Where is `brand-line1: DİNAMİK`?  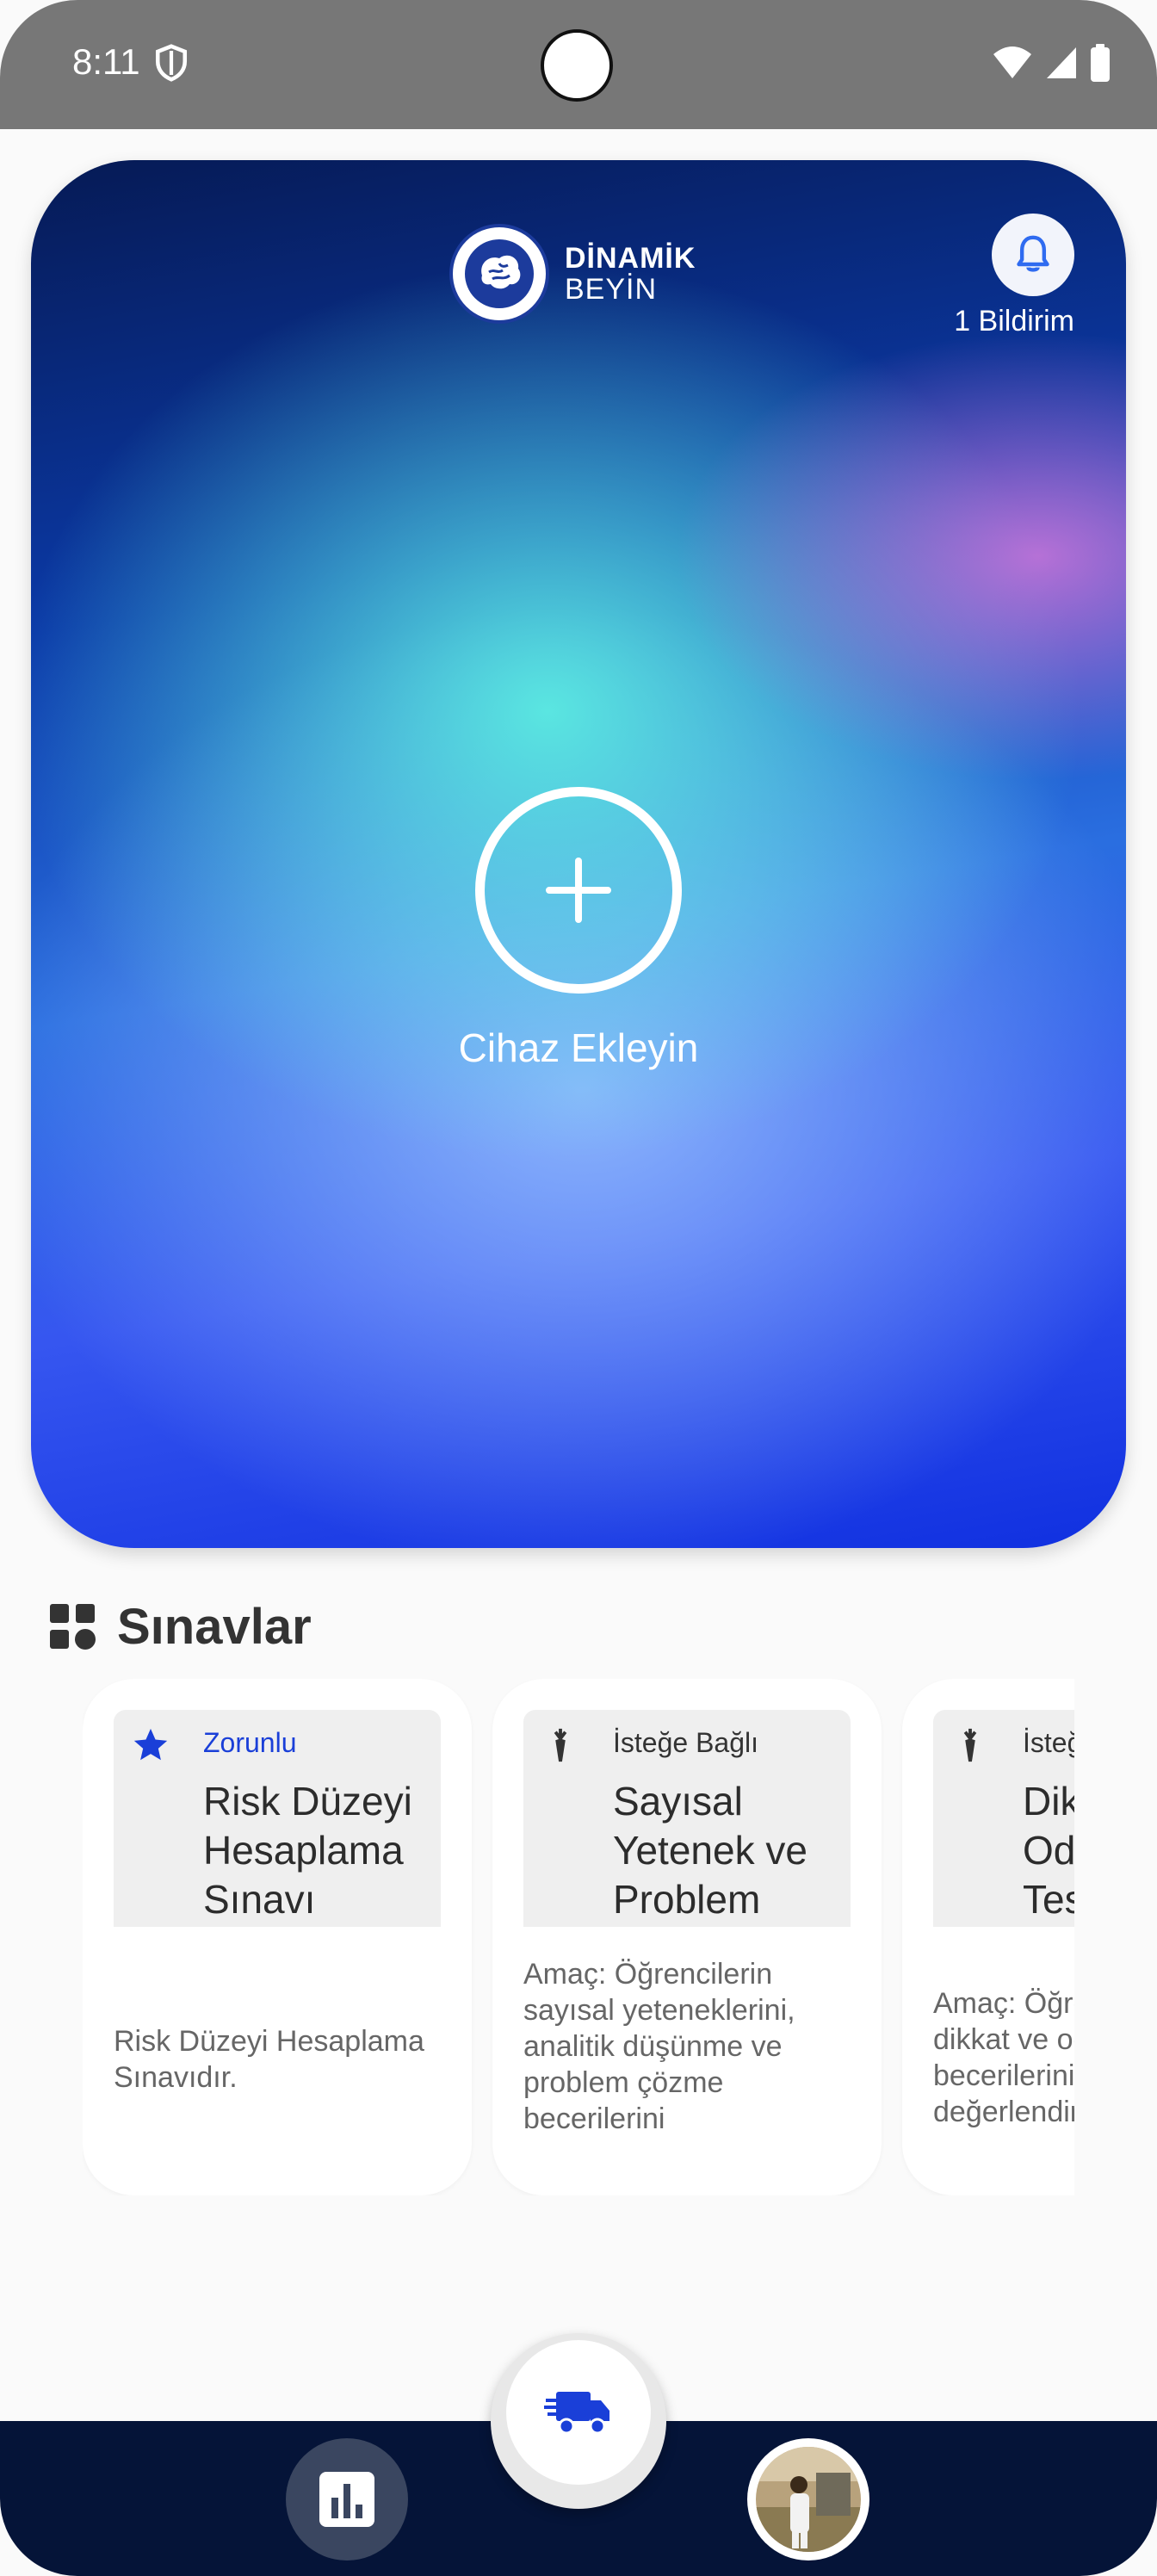
brand-line1: DİNAMİK is located at coordinates (631, 258).